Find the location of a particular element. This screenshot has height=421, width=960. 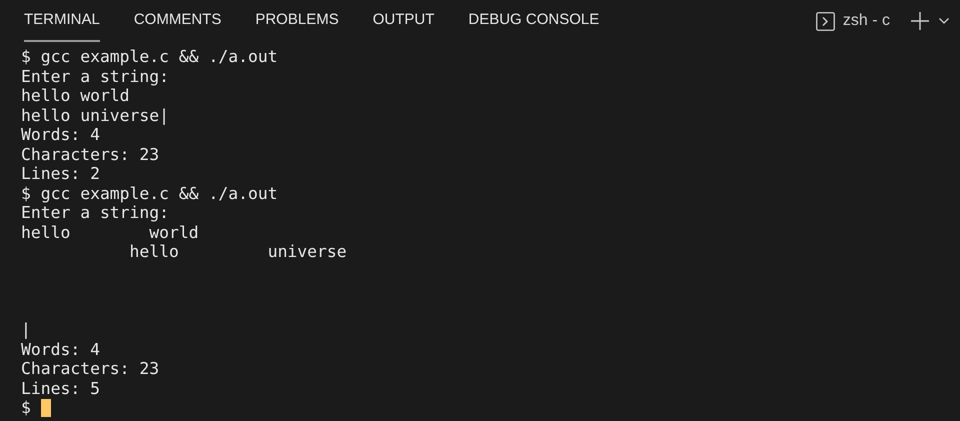

terminal-selector: zsh - c is located at coordinates (866, 21).